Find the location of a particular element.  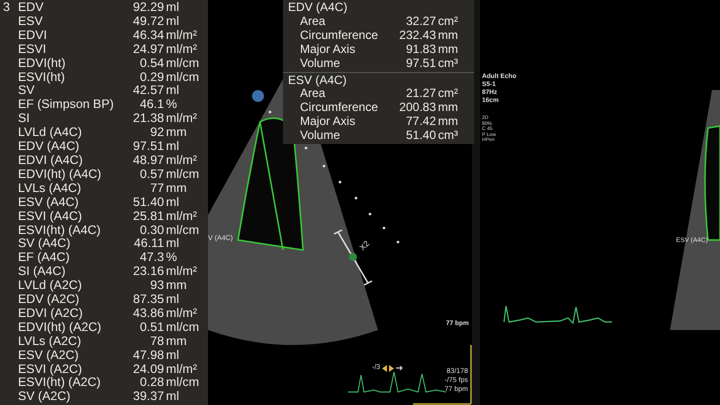

measurement-value: 0.29 is located at coordinates (151, 77).